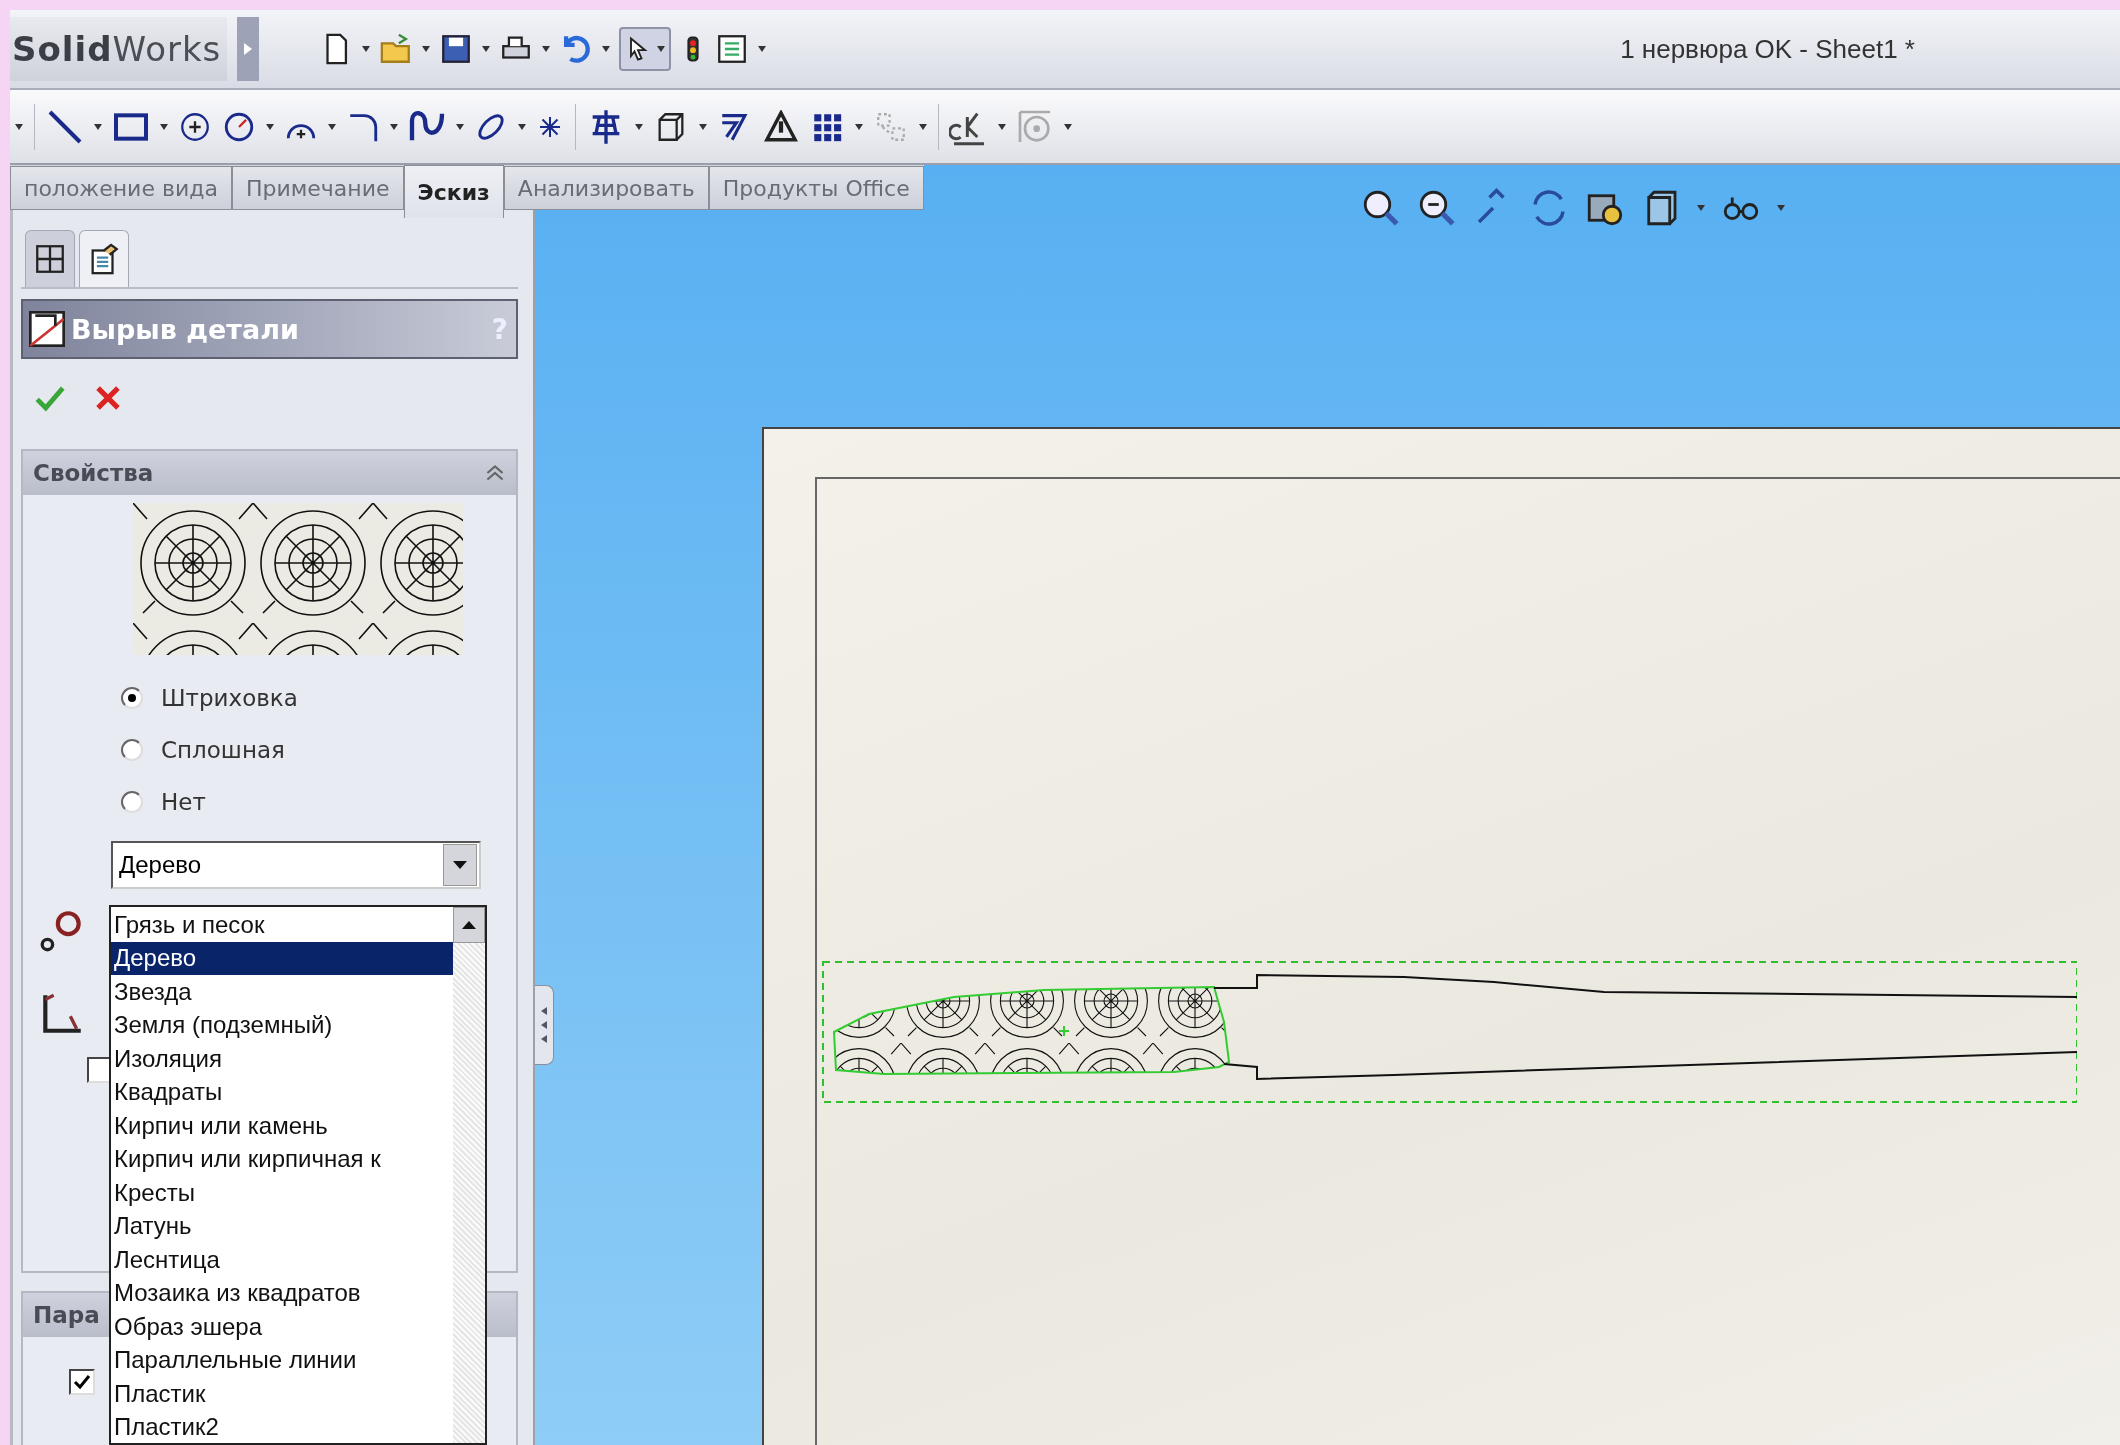 This screenshot has width=2120, height=1445. I want to click on window-title: 1 нервюра OK - Sheet1 *, so click(1767, 49).